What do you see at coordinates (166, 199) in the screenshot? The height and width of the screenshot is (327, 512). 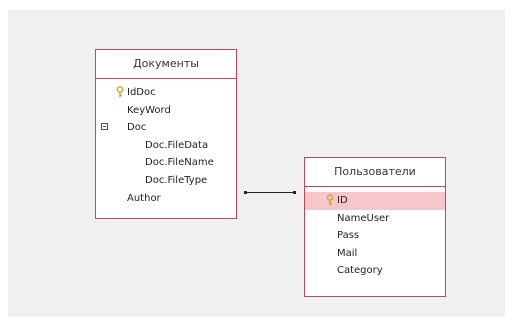 I see `field-author: Author` at bounding box center [166, 199].